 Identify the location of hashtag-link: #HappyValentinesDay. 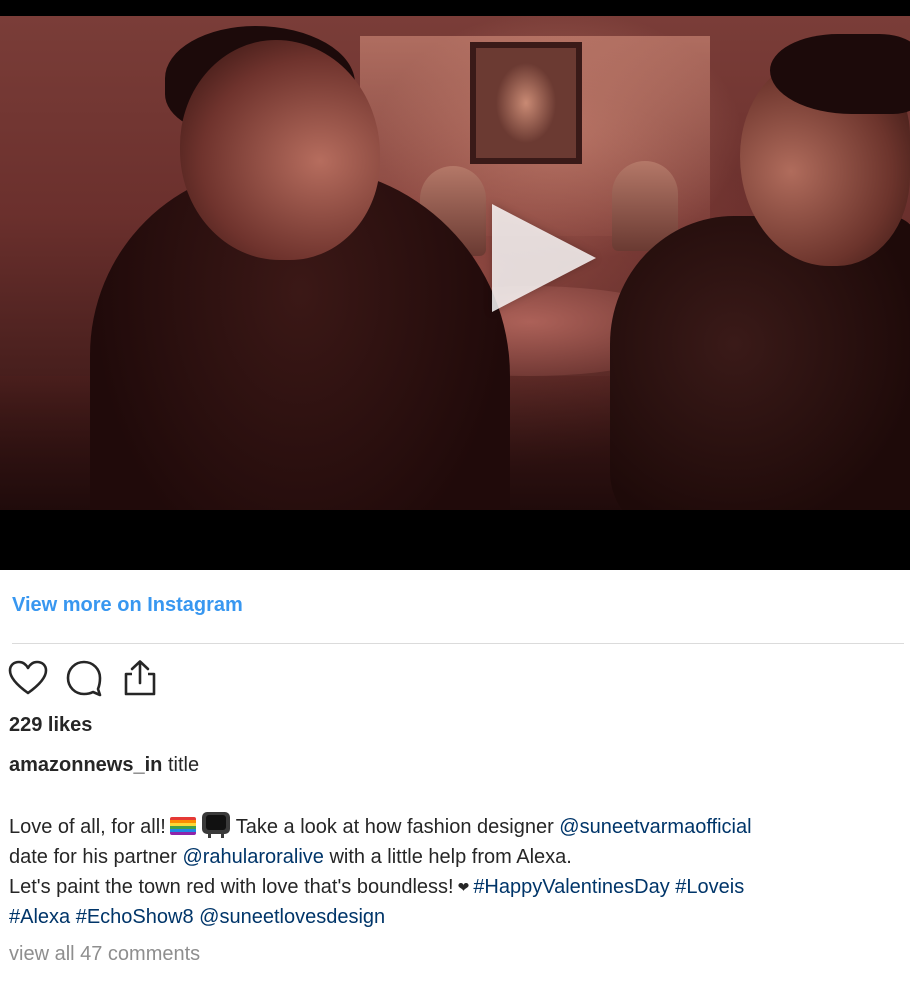
(571, 887).